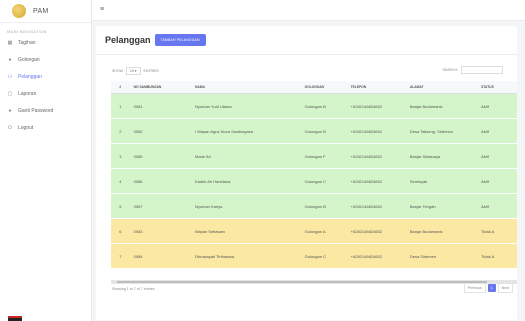 Image resolution: width=525 pixels, height=321 pixels. What do you see at coordinates (246, 206) in the screenshot?
I see `cell-nama: Nyoman Kariya` at bounding box center [246, 206].